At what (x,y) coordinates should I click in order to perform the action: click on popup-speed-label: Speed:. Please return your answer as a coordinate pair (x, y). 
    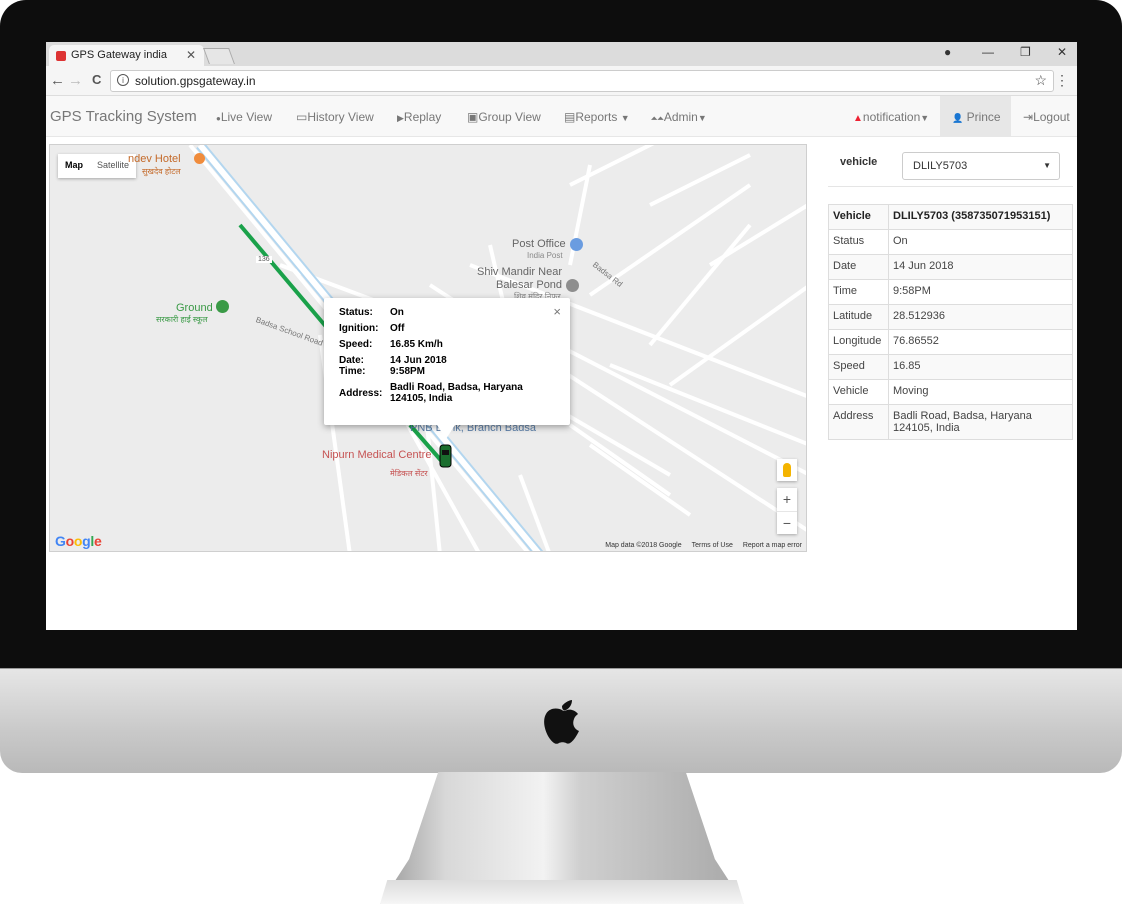
    Looking at the image, I should click on (356, 344).